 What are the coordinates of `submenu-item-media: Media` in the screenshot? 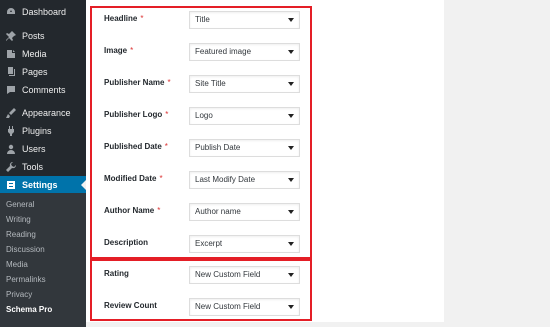 It's located at (17, 264).